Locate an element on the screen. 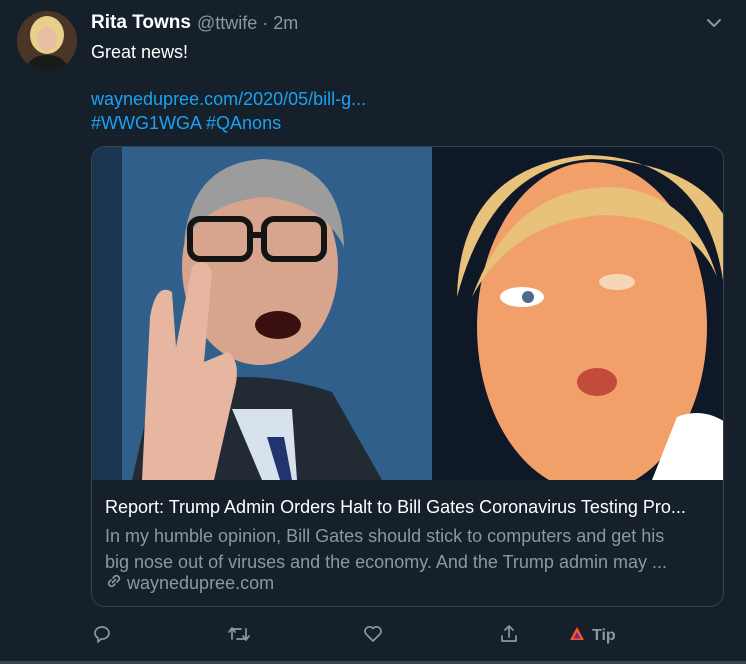 Image resolution: width=746 pixels, height=664 pixels. like-button is located at coordinates (373, 636).